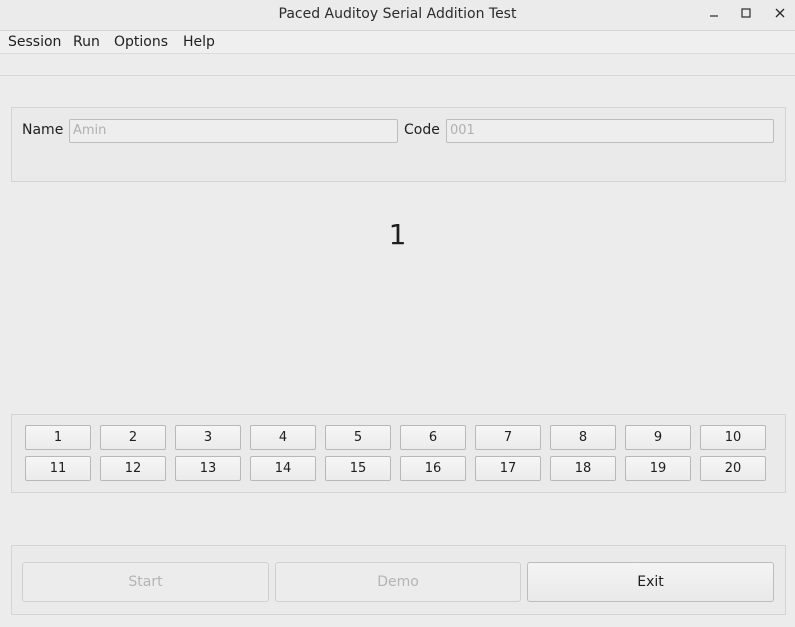 This screenshot has height=627, width=795. I want to click on name-label: Name, so click(43, 130).